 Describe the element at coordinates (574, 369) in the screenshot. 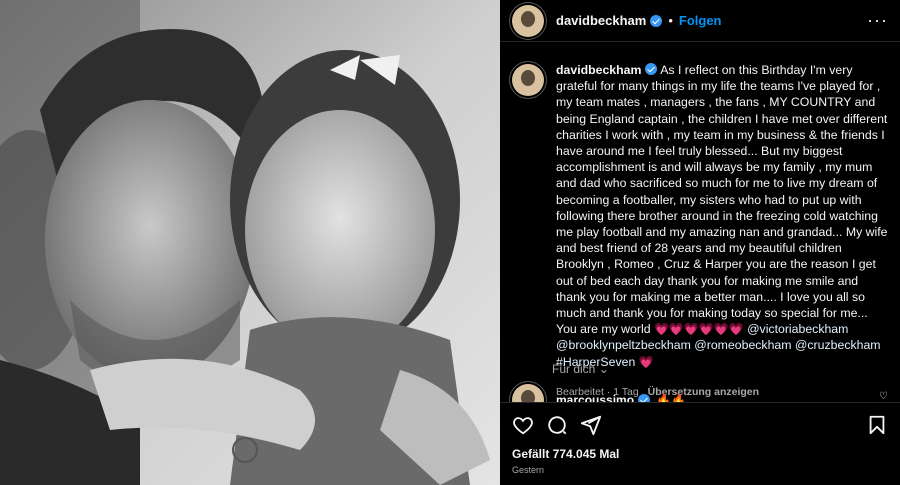

I see `for-you-label: Für dich` at that location.